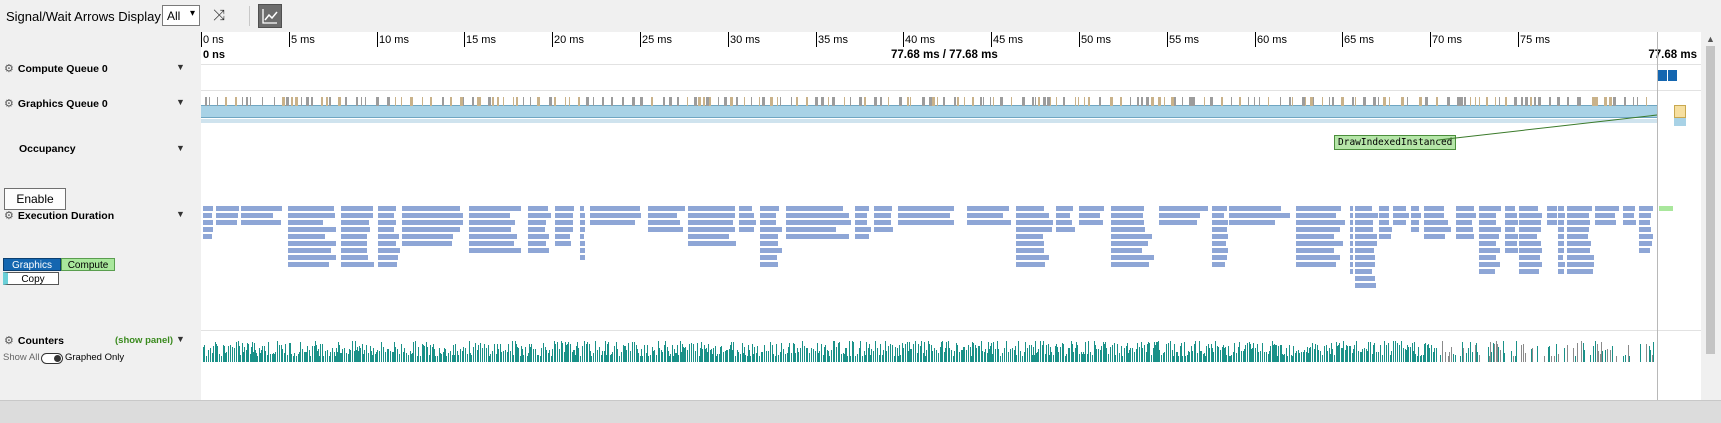 This screenshot has height=423, width=1721. What do you see at coordinates (31, 278) in the screenshot?
I see `legend-copy: Copy` at bounding box center [31, 278].